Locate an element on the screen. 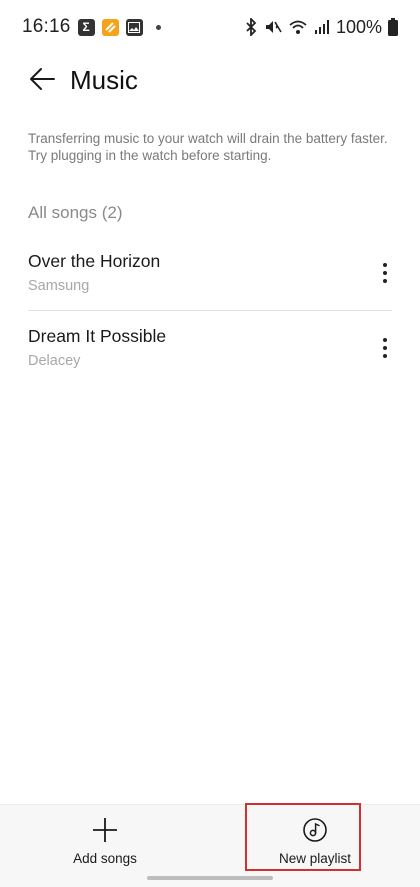  new-playlist-button: New playlist is located at coordinates (315, 846).